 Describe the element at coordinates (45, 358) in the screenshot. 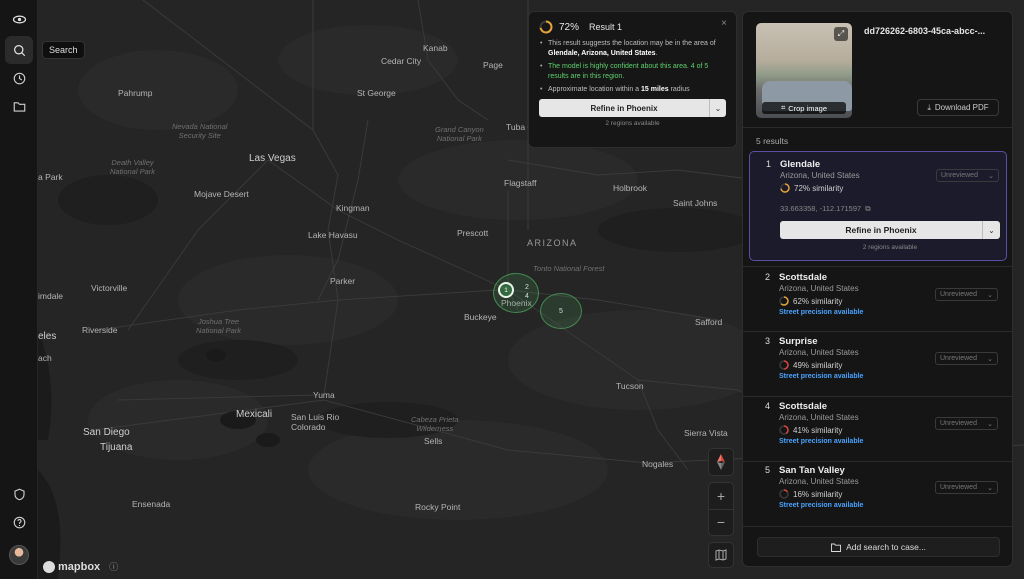

I see `map-label-ach: ach` at that location.